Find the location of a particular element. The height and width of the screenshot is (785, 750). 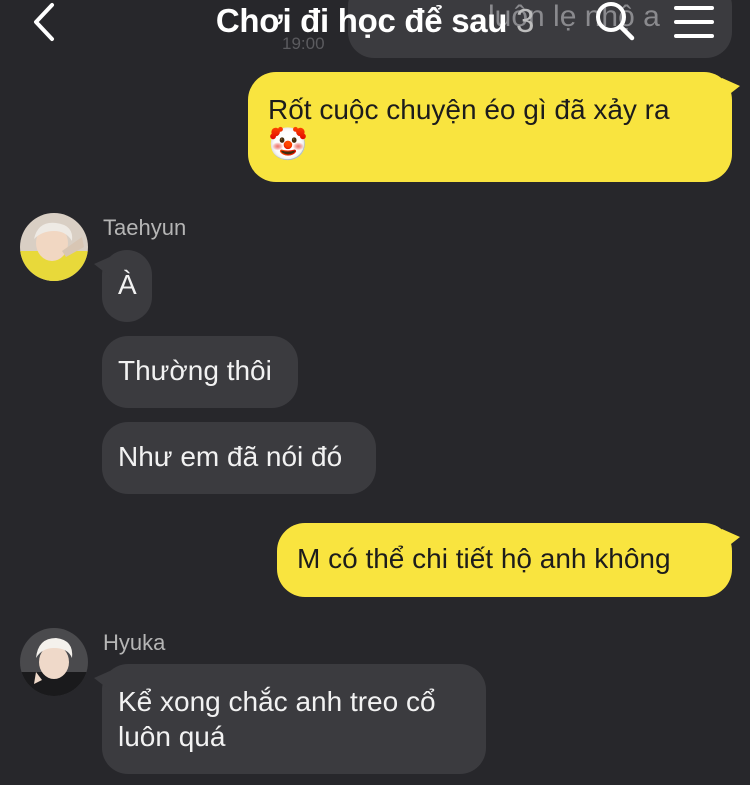

message-text: Rốt cuộc chuyện éo gì đã xảy ra is located at coordinates (469, 109).